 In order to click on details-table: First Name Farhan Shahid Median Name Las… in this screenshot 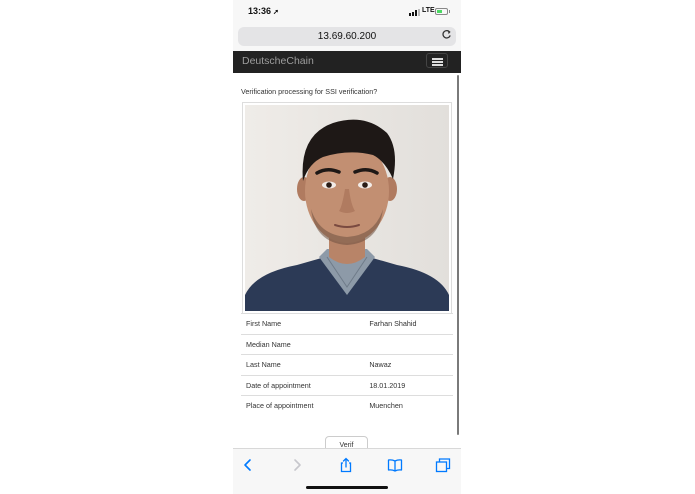, I will do `click(347, 364)`.